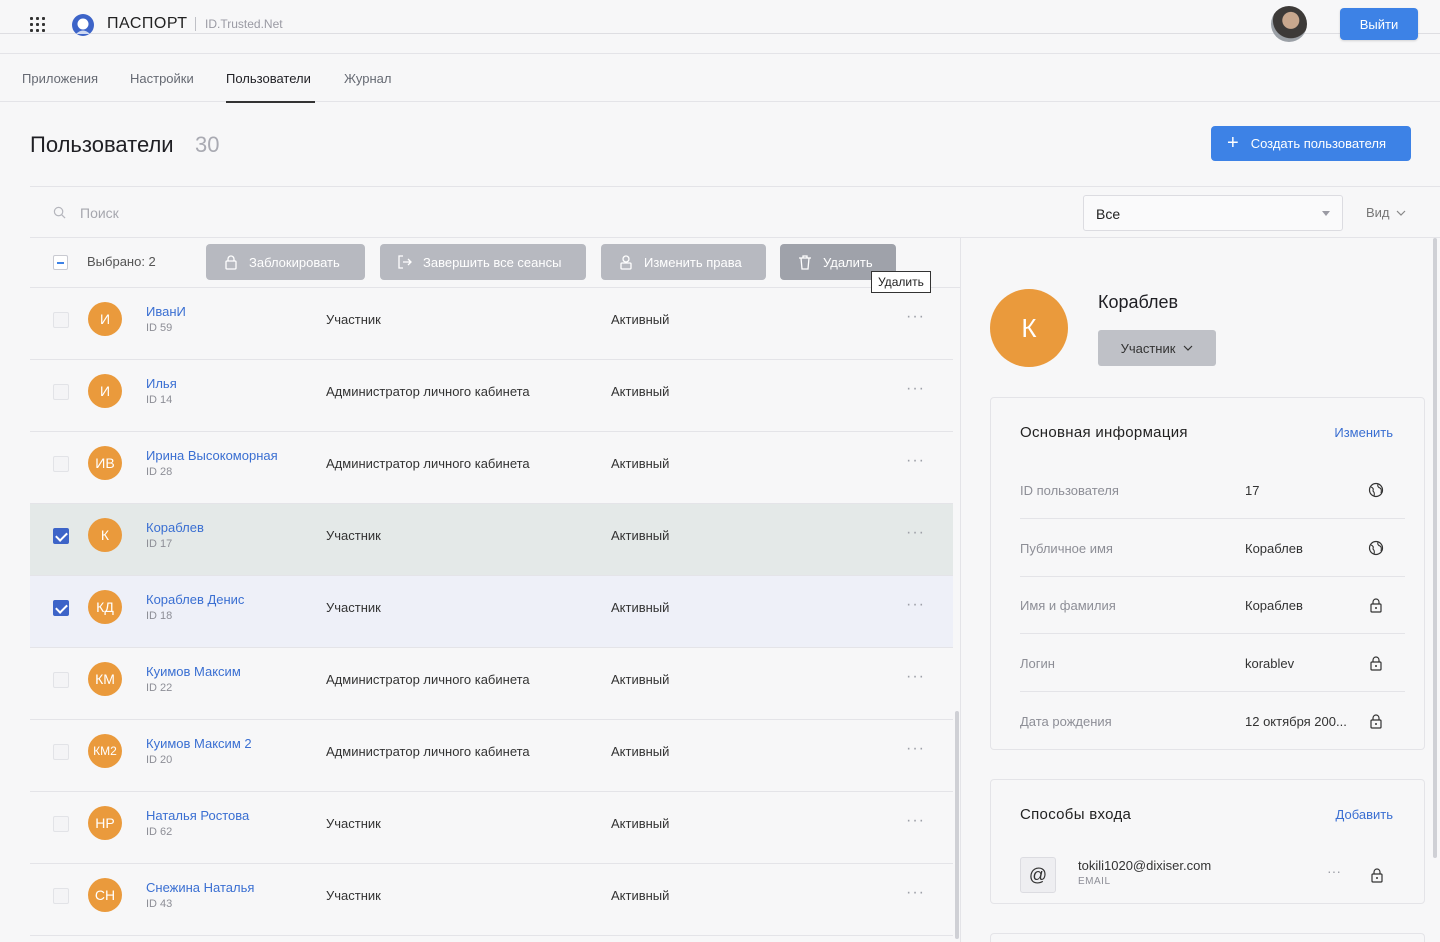 This screenshot has width=1440, height=942. I want to click on user-avatar, so click(1289, 24).